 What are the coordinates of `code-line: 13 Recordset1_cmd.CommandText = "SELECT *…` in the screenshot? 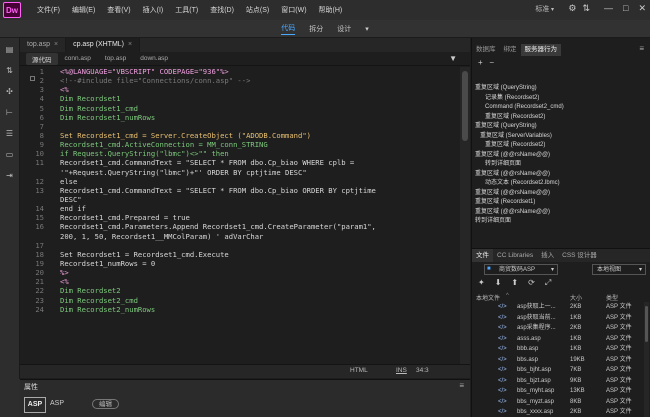 It's located at (240, 190).